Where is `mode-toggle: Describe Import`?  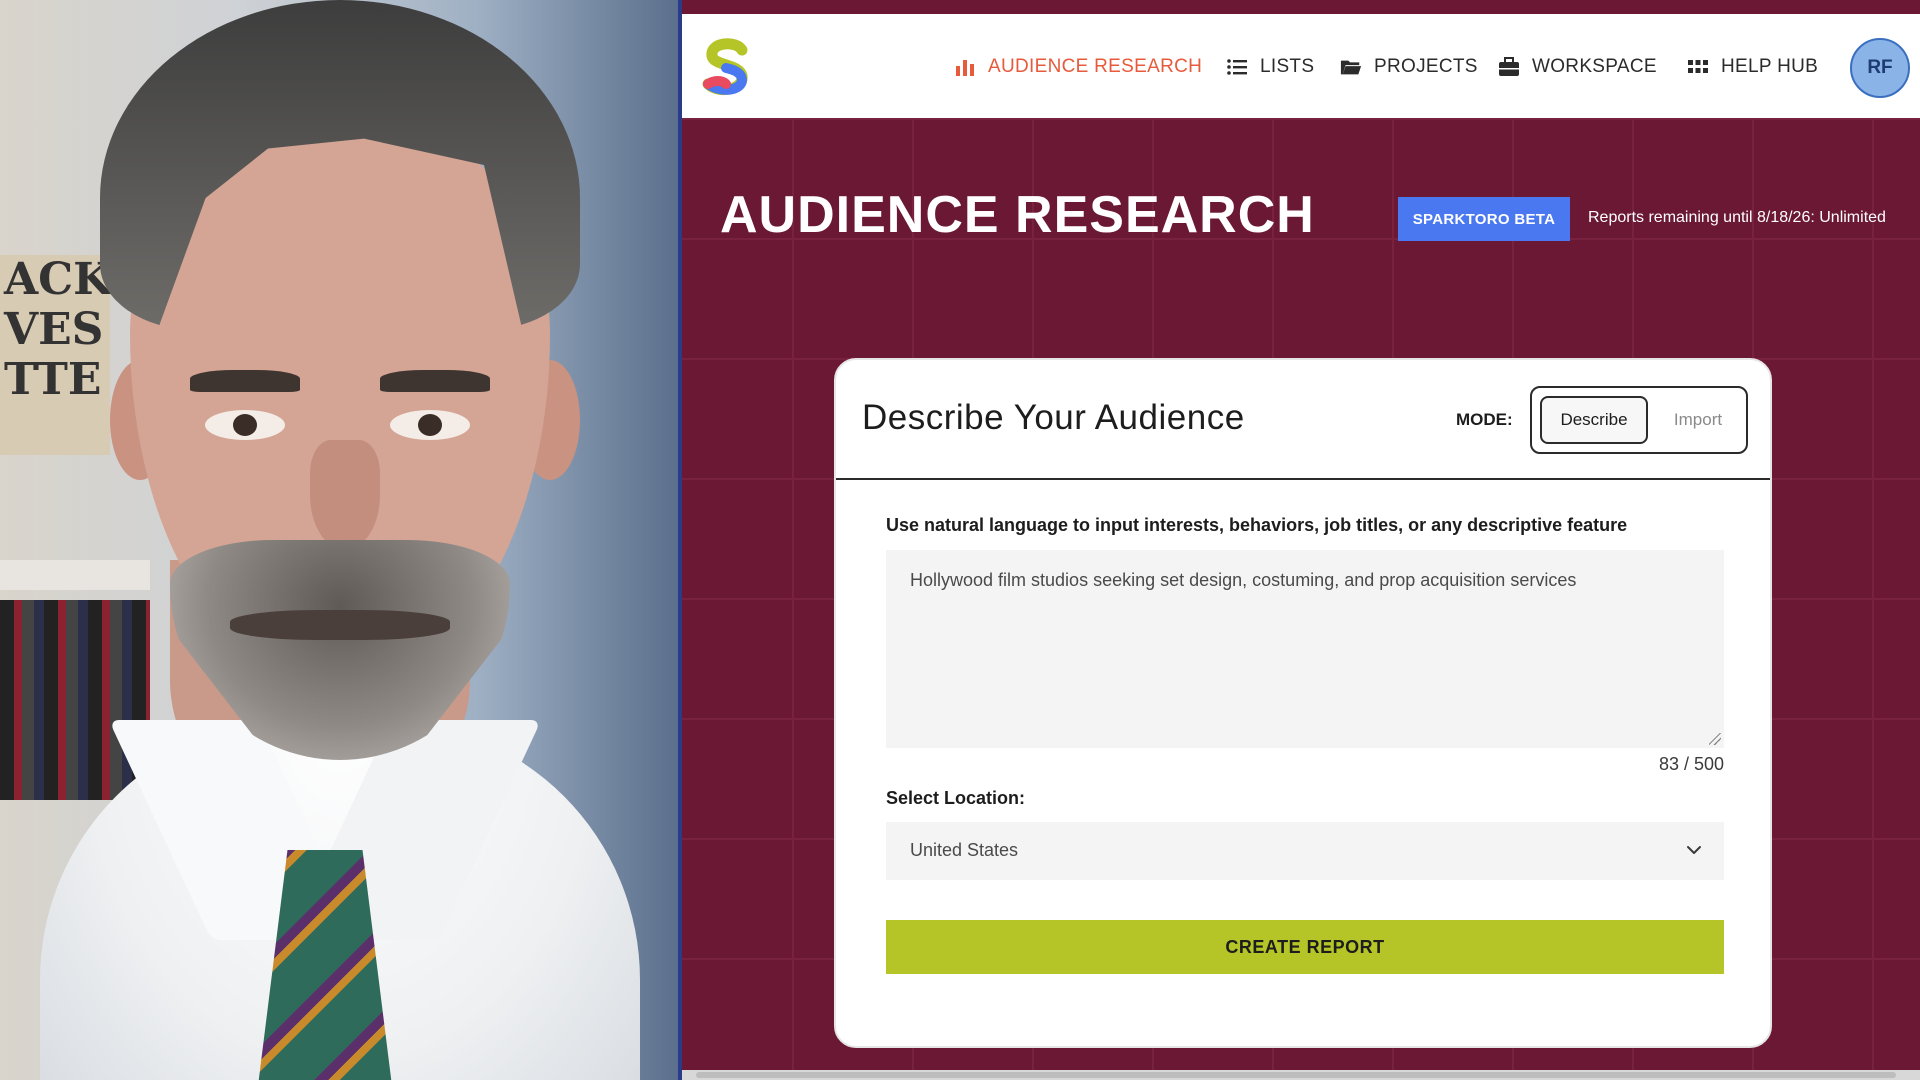
mode-toggle: Describe Import is located at coordinates (1639, 420).